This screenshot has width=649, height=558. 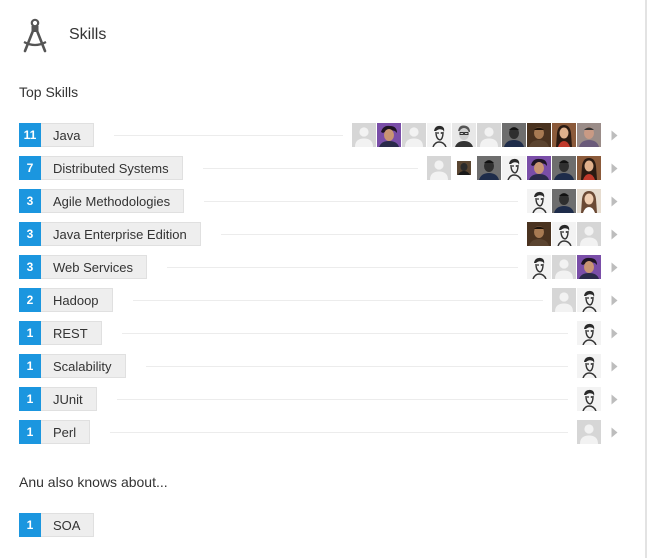 I want to click on compass-drafting-icon, so click(x=35, y=36).